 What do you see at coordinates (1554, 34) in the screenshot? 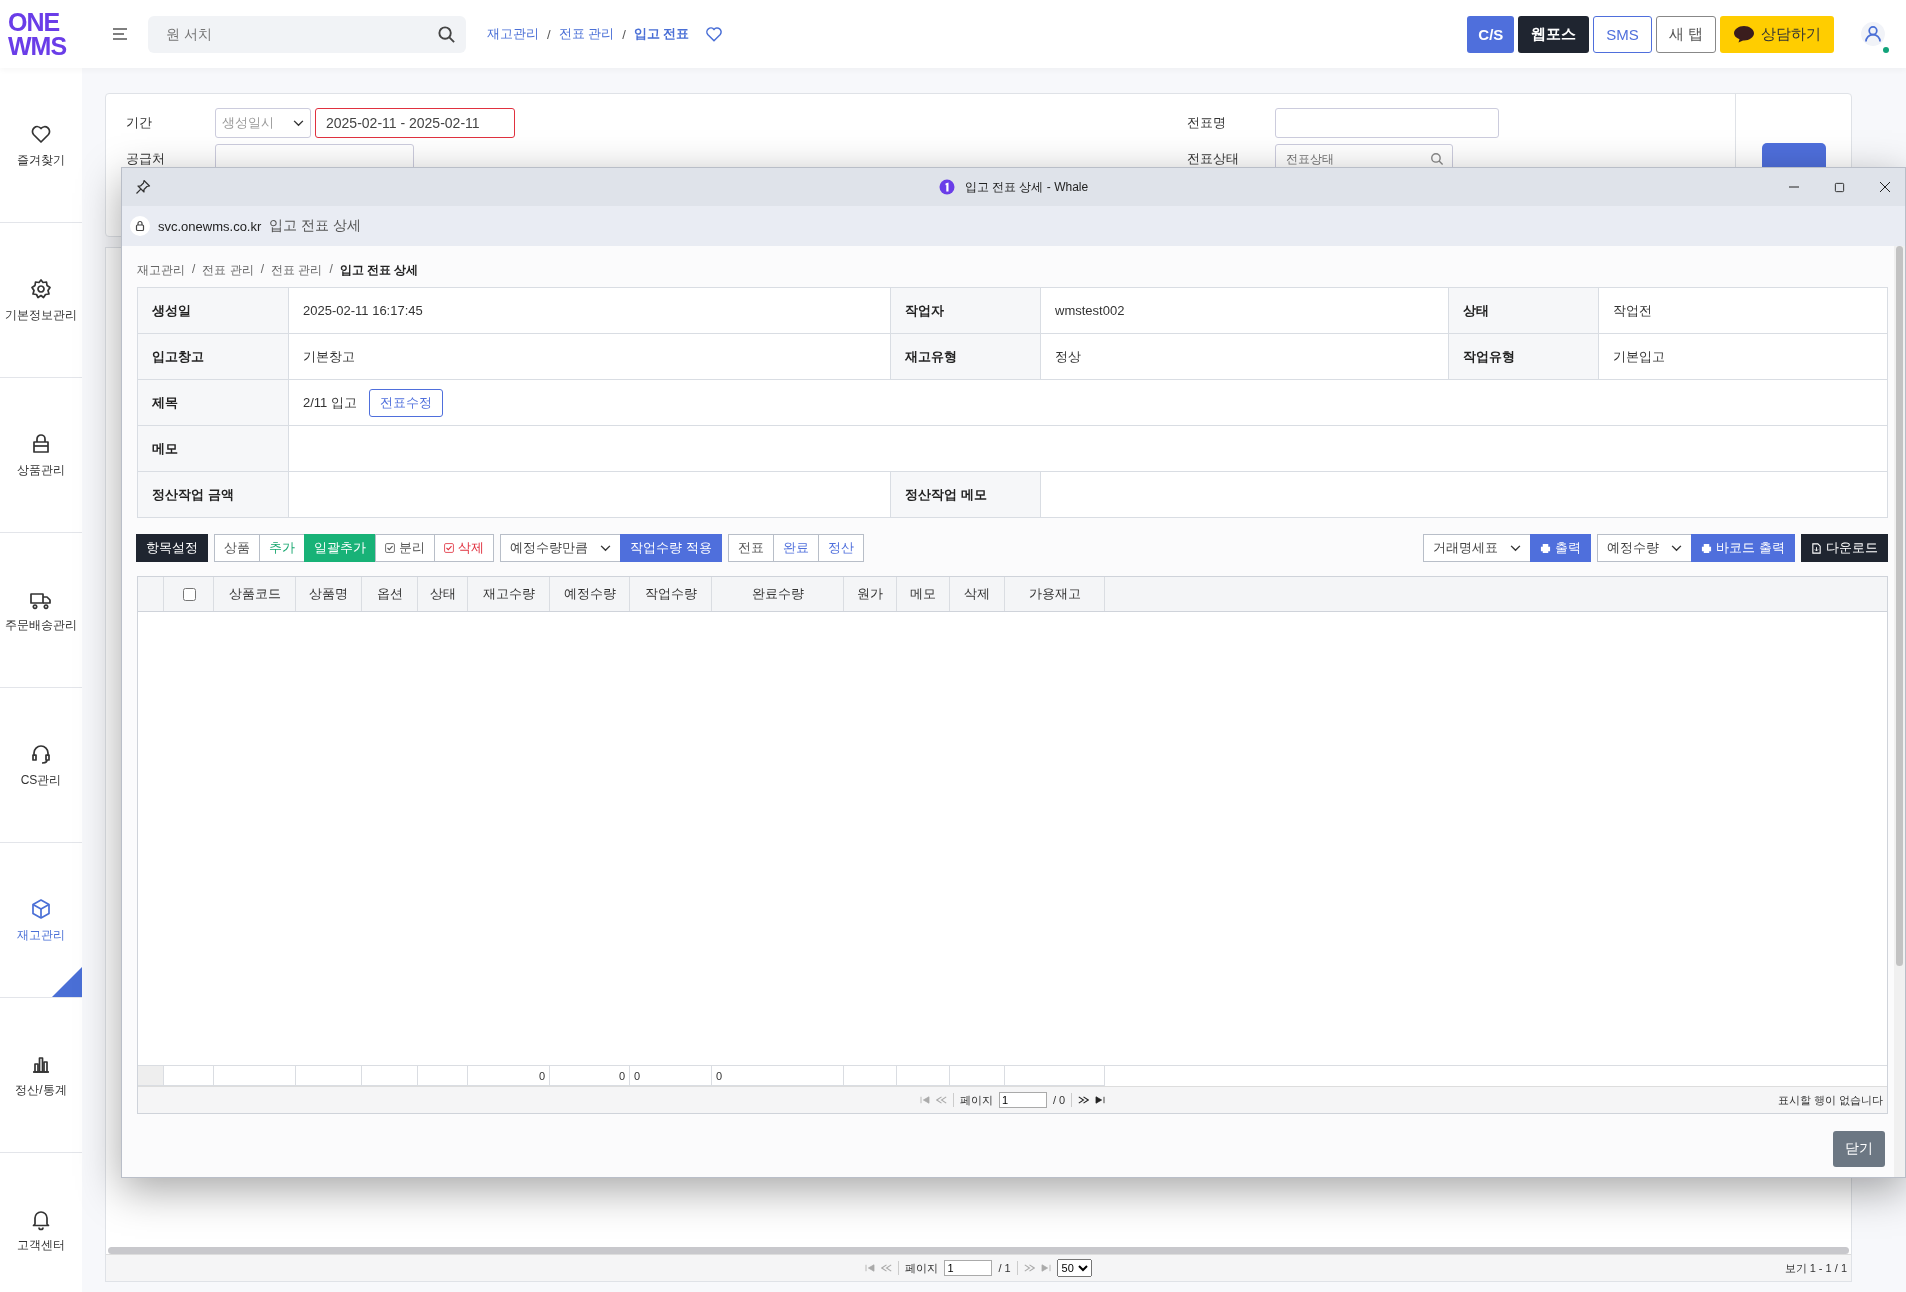
I see `header-button: 웹포스` at bounding box center [1554, 34].